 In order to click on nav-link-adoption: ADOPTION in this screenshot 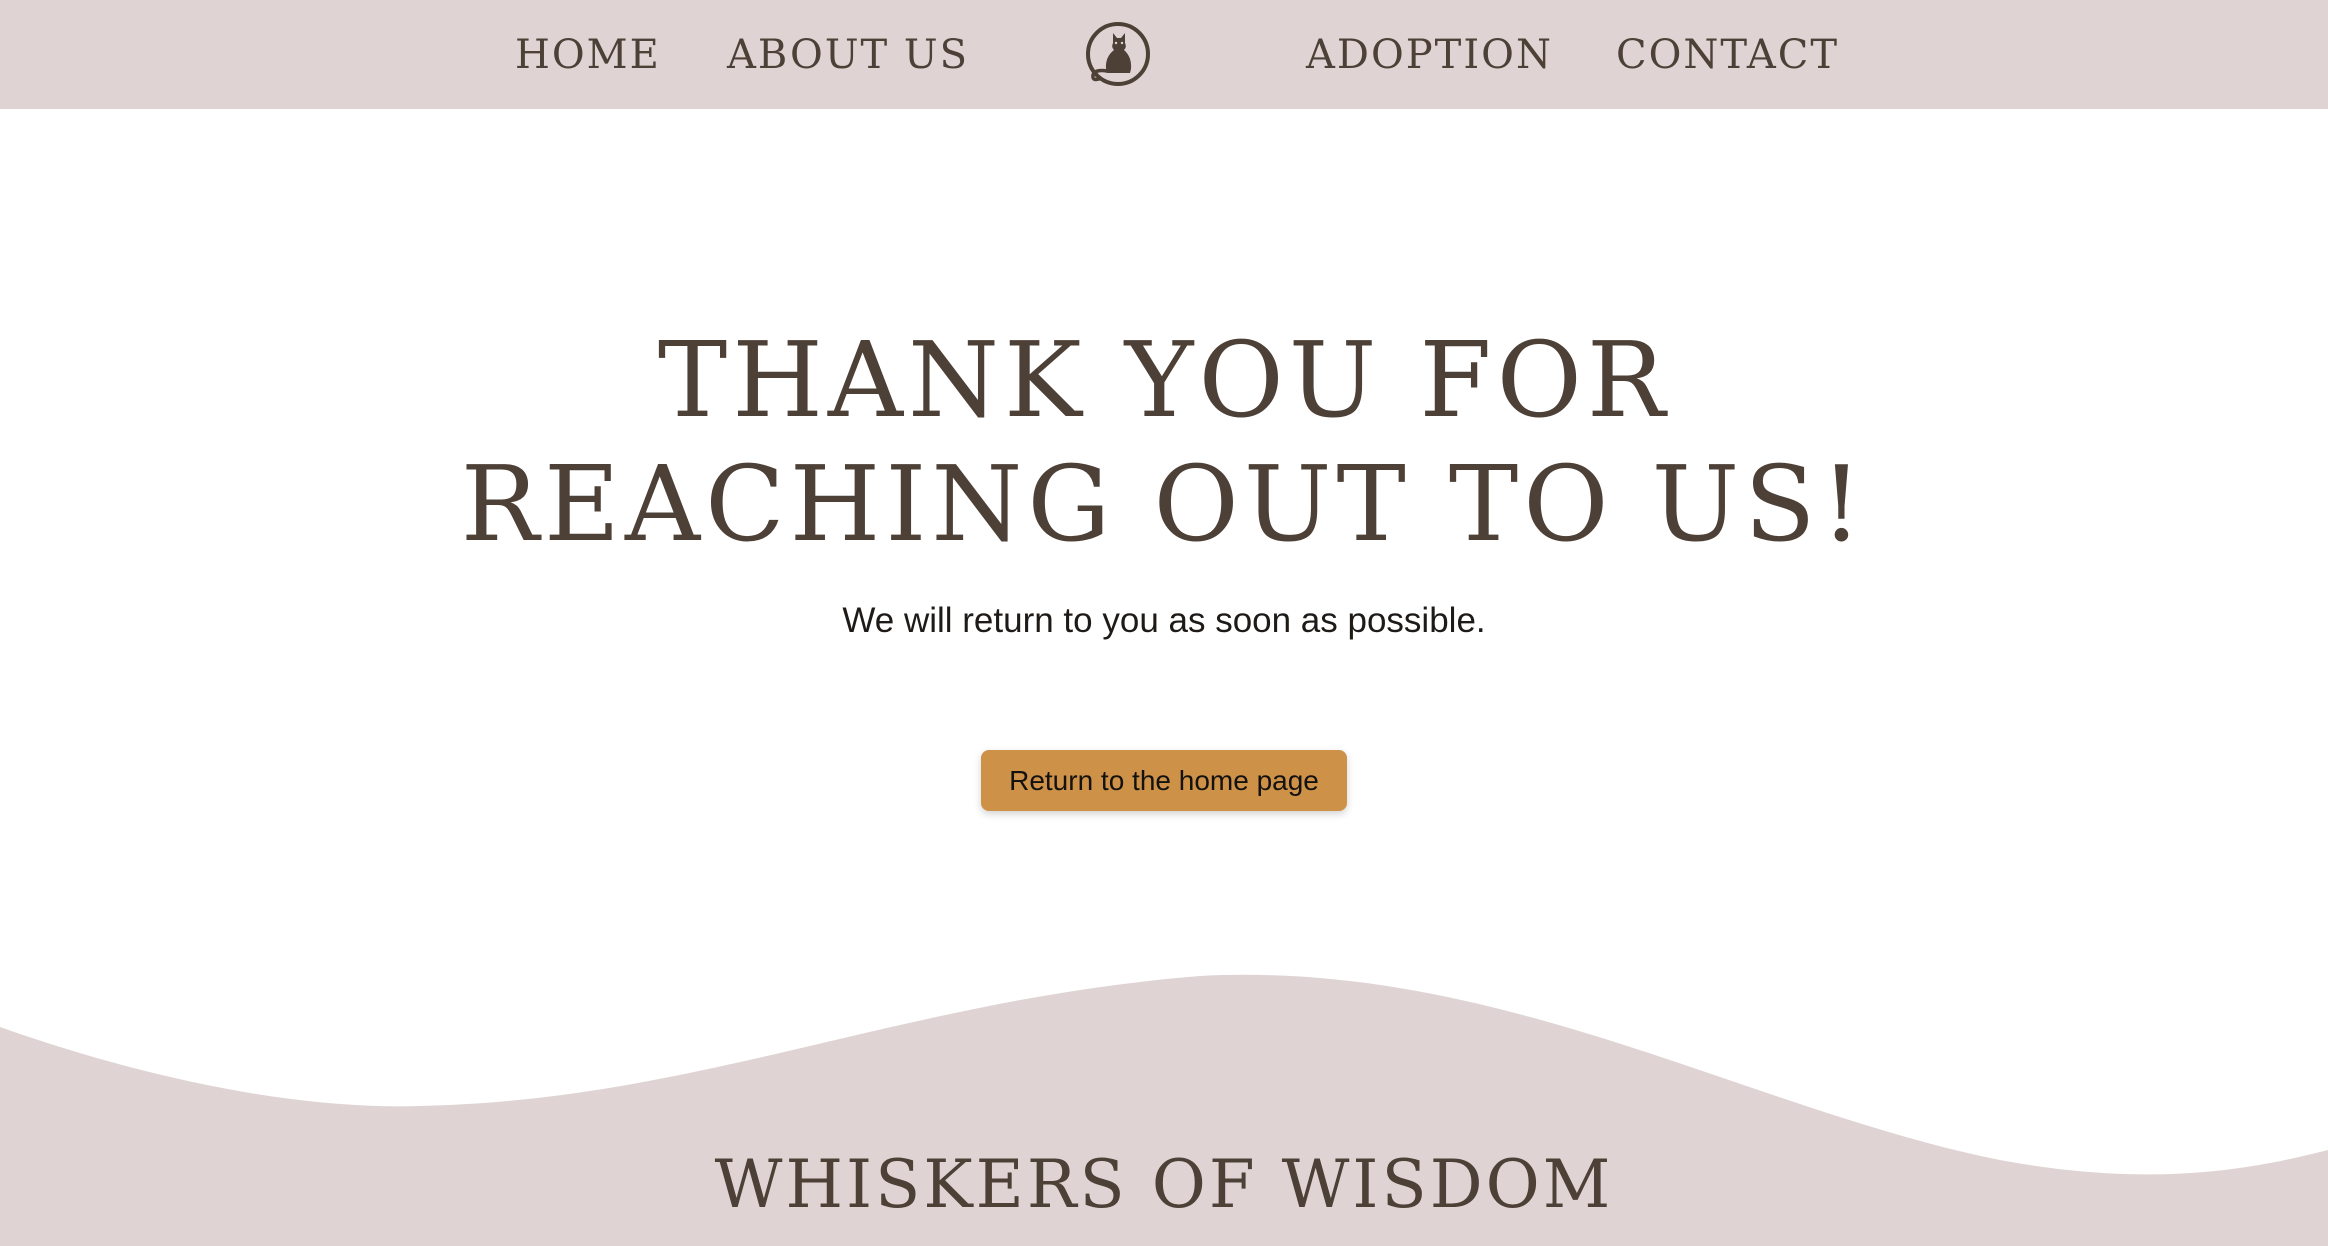, I will do `click(1429, 55)`.